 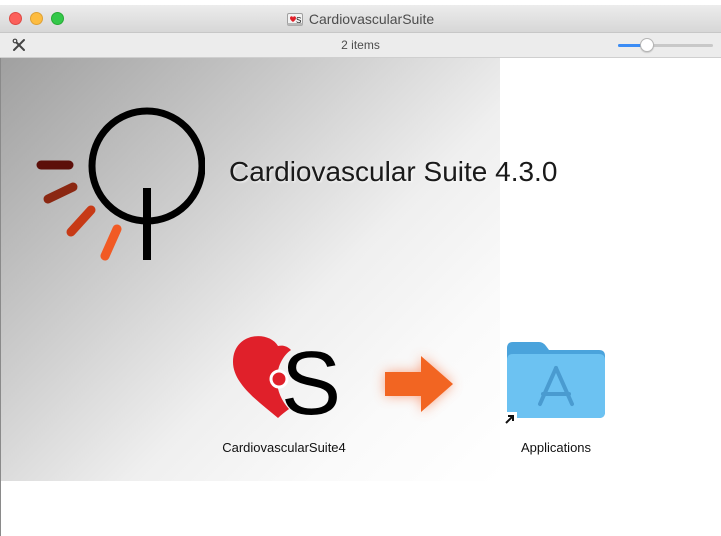 I want to click on icon-size-slider, so click(x=665, y=45).